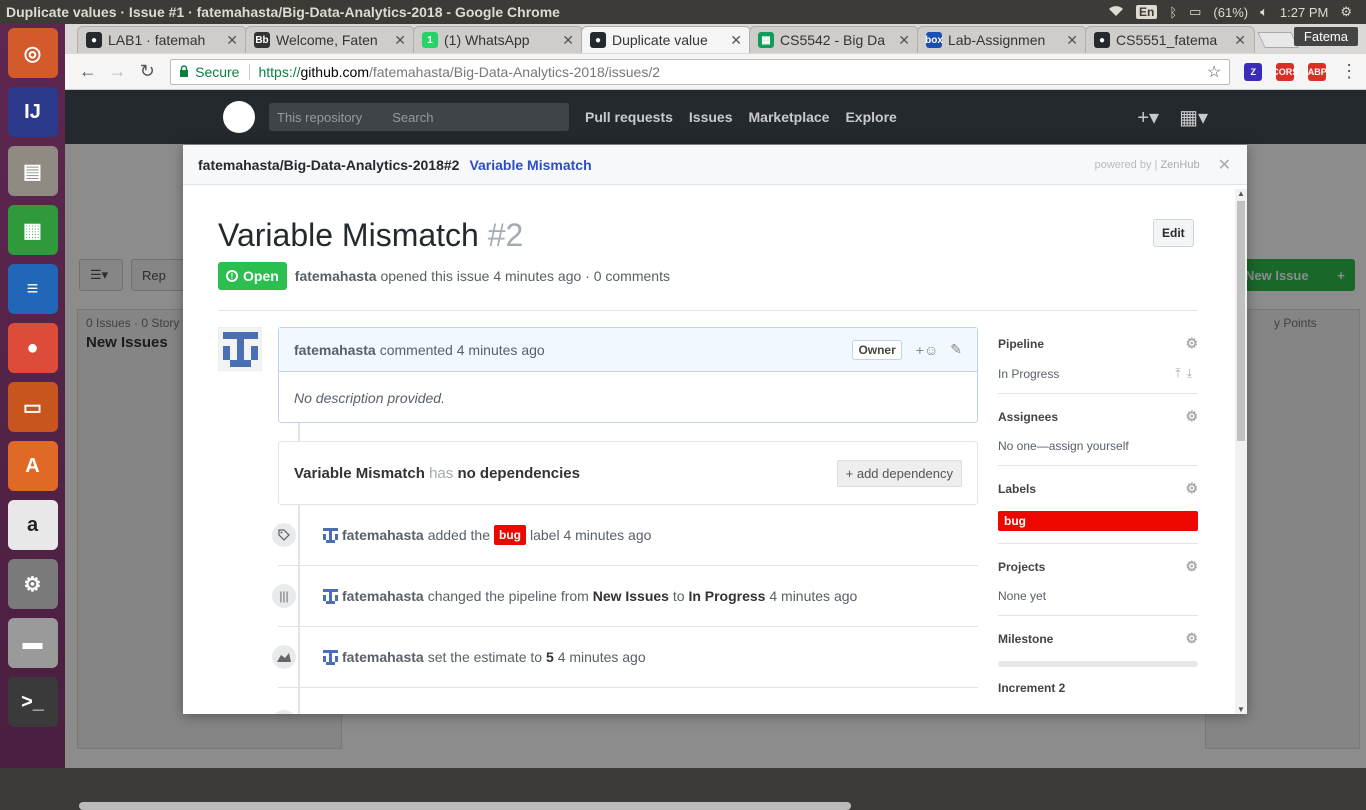 The image size is (1366, 810). What do you see at coordinates (32, 230) in the screenshot?
I see `calc-icon: ▦` at bounding box center [32, 230].